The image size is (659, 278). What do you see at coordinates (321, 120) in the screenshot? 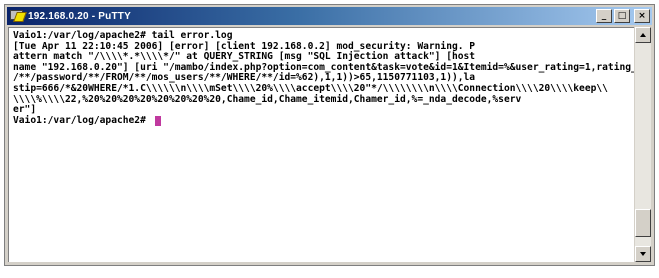
I see `prompt-line: Vaio1:/var/log/apache2#` at bounding box center [321, 120].